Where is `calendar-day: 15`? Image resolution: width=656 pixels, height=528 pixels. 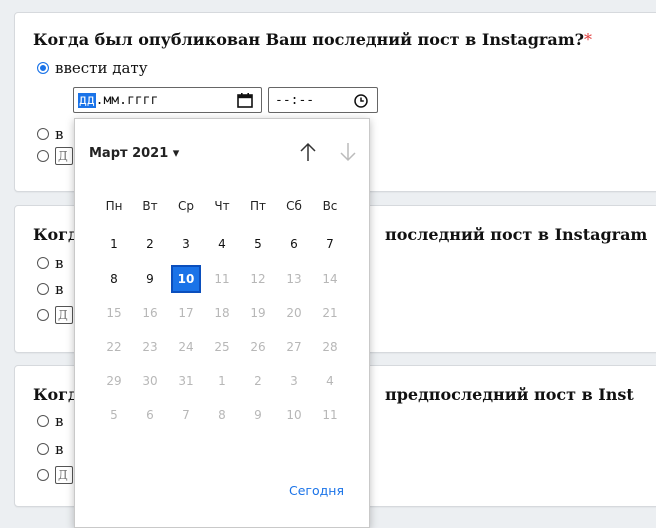 calendar-day: 15 is located at coordinates (114, 313).